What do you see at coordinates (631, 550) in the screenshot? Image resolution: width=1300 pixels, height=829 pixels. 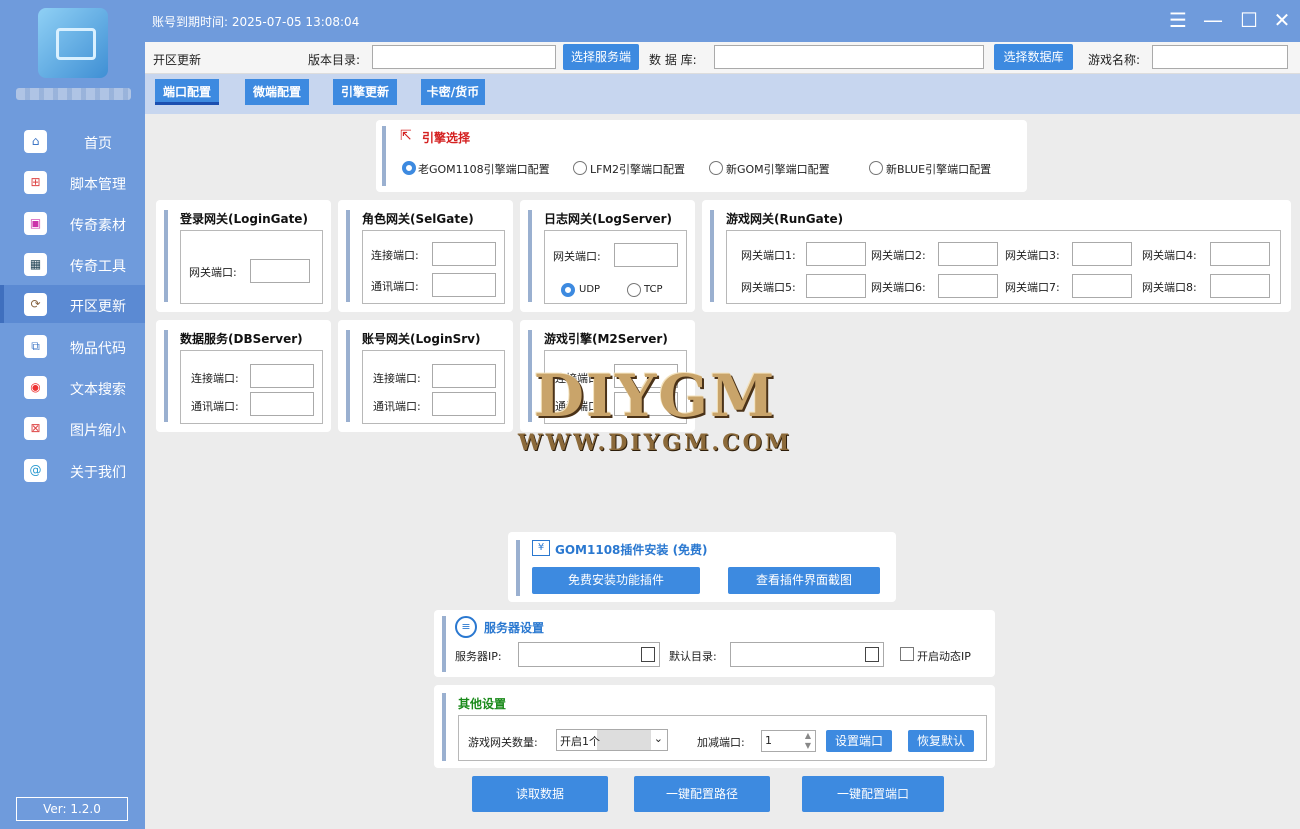 I see `plugin-title: GOM1108插件安装 (免费)` at bounding box center [631, 550].